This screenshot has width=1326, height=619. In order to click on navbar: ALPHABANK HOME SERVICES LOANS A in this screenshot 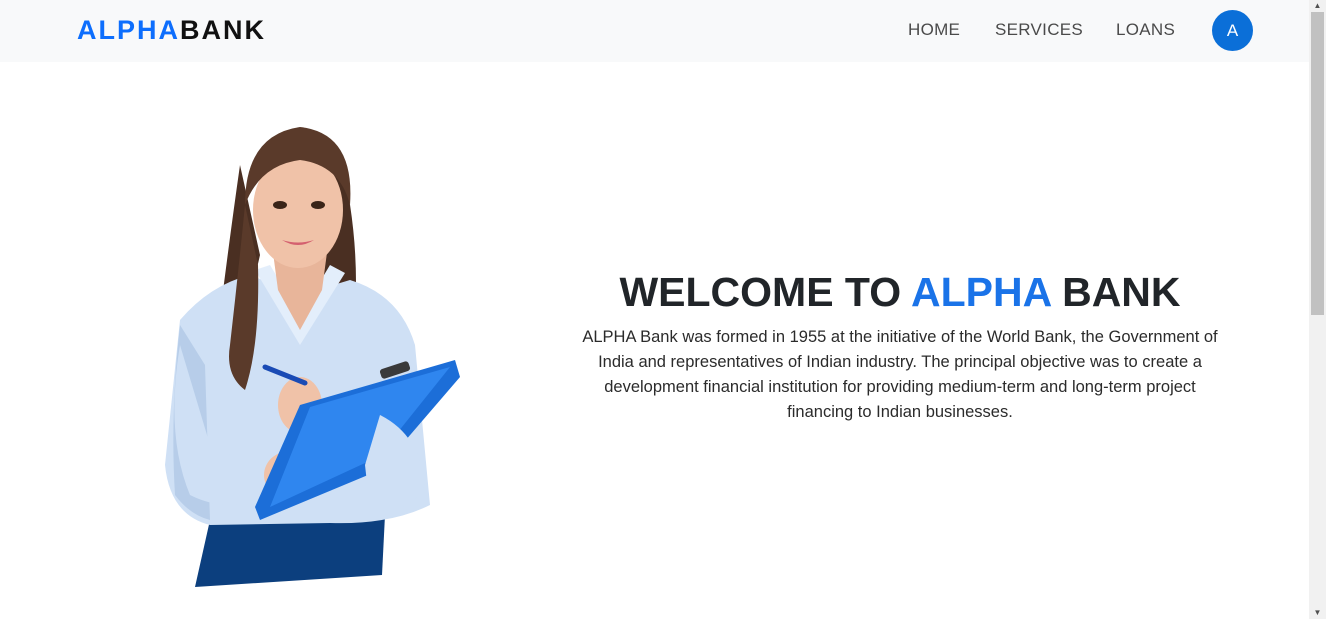, I will do `click(654, 31)`.